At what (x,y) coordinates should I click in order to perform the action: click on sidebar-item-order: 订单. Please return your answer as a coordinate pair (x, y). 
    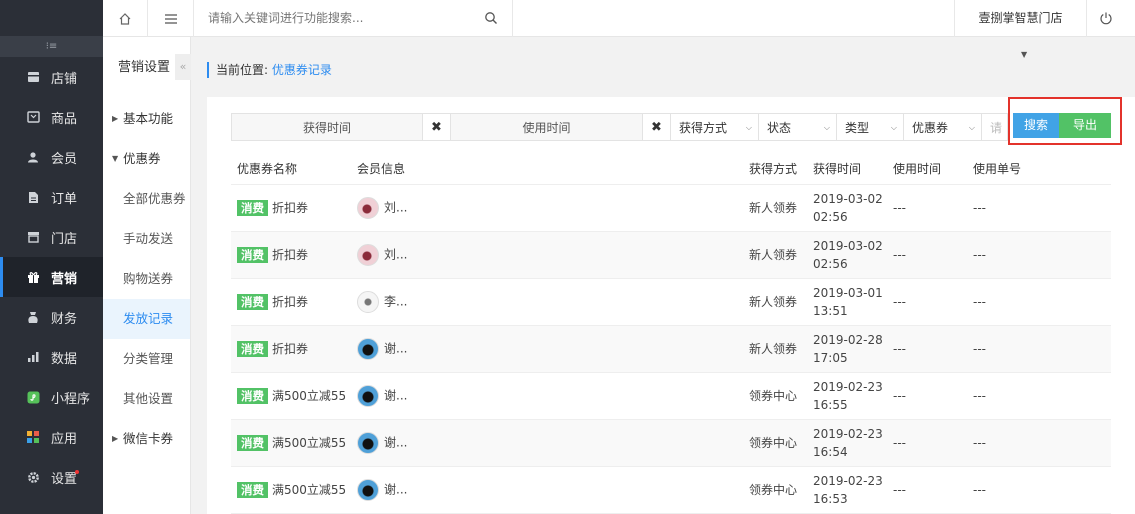
    Looking at the image, I should click on (51, 197).